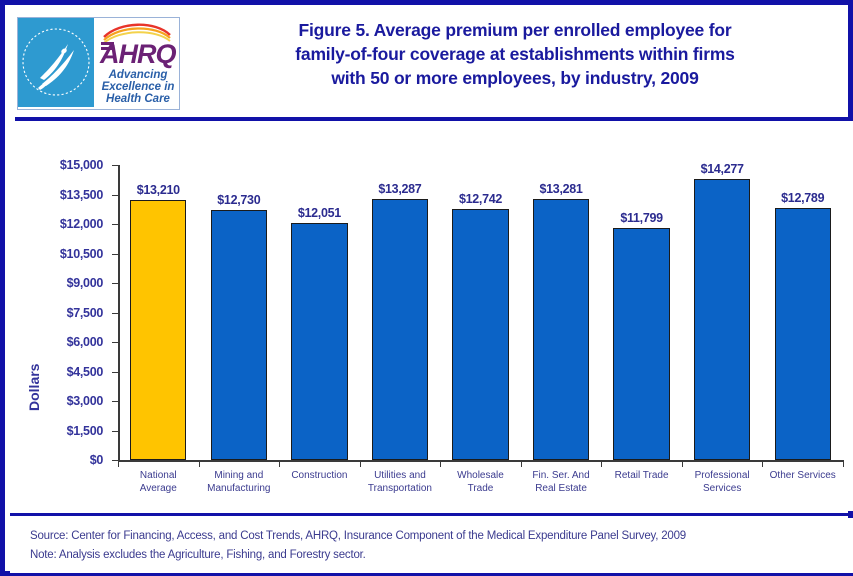 The image size is (853, 576). I want to click on y-tick: $10,500, so click(89, 254).